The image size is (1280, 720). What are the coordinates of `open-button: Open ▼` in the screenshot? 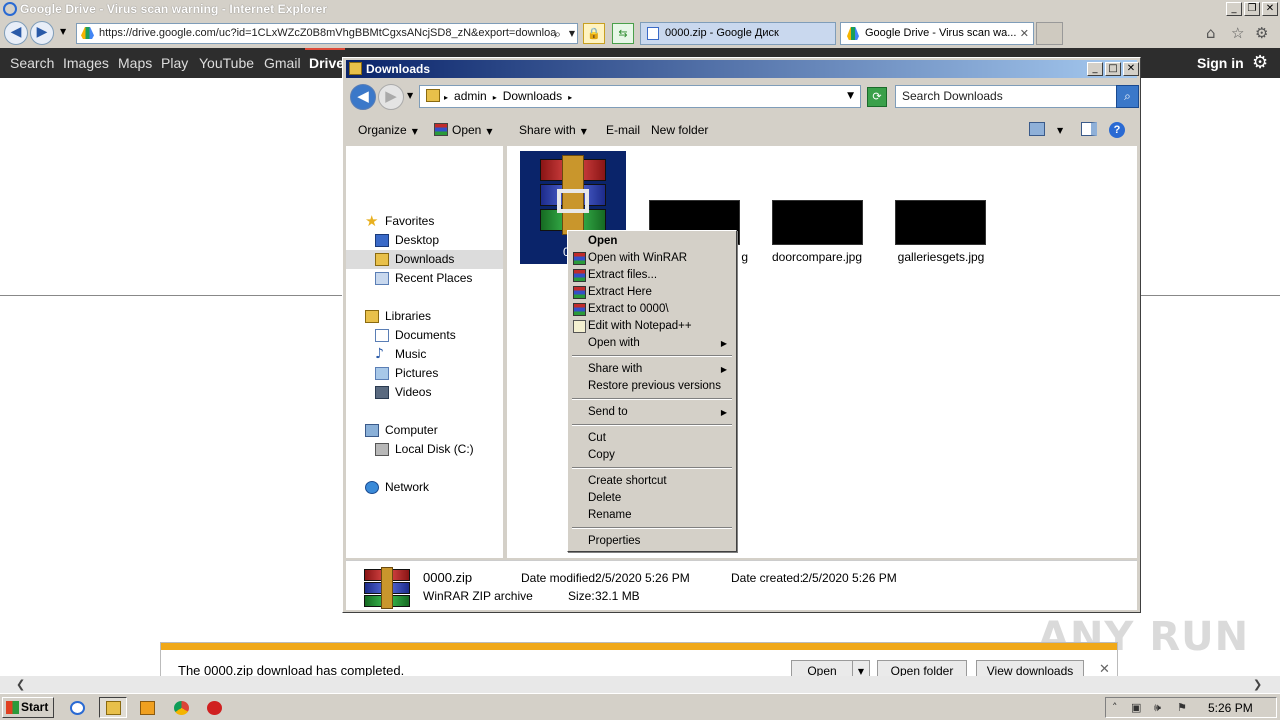 It's located at (463, 130).